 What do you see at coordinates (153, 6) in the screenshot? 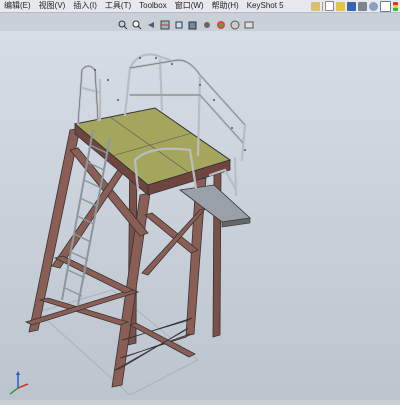
I see `menu-toolbox: Toolbox` at bounding box center [153, 6].